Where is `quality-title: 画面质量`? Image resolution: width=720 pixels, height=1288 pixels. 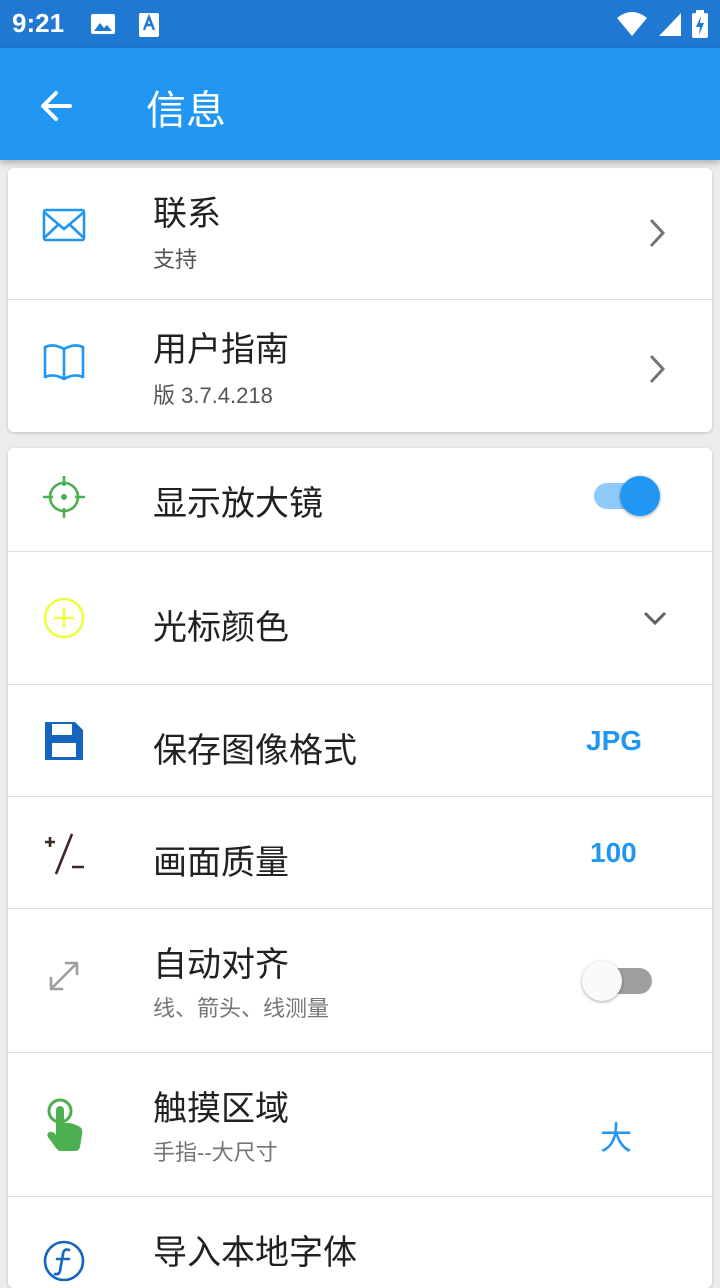
quality-title: 画面质量 is located at coordinates (221, 863).